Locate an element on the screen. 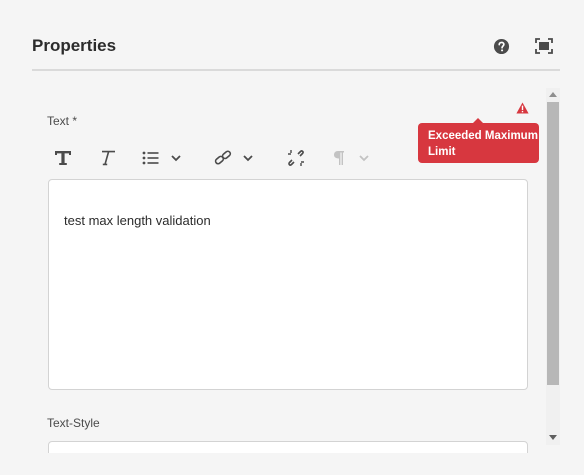  list-dropdown is located at coordinates (162, 158).